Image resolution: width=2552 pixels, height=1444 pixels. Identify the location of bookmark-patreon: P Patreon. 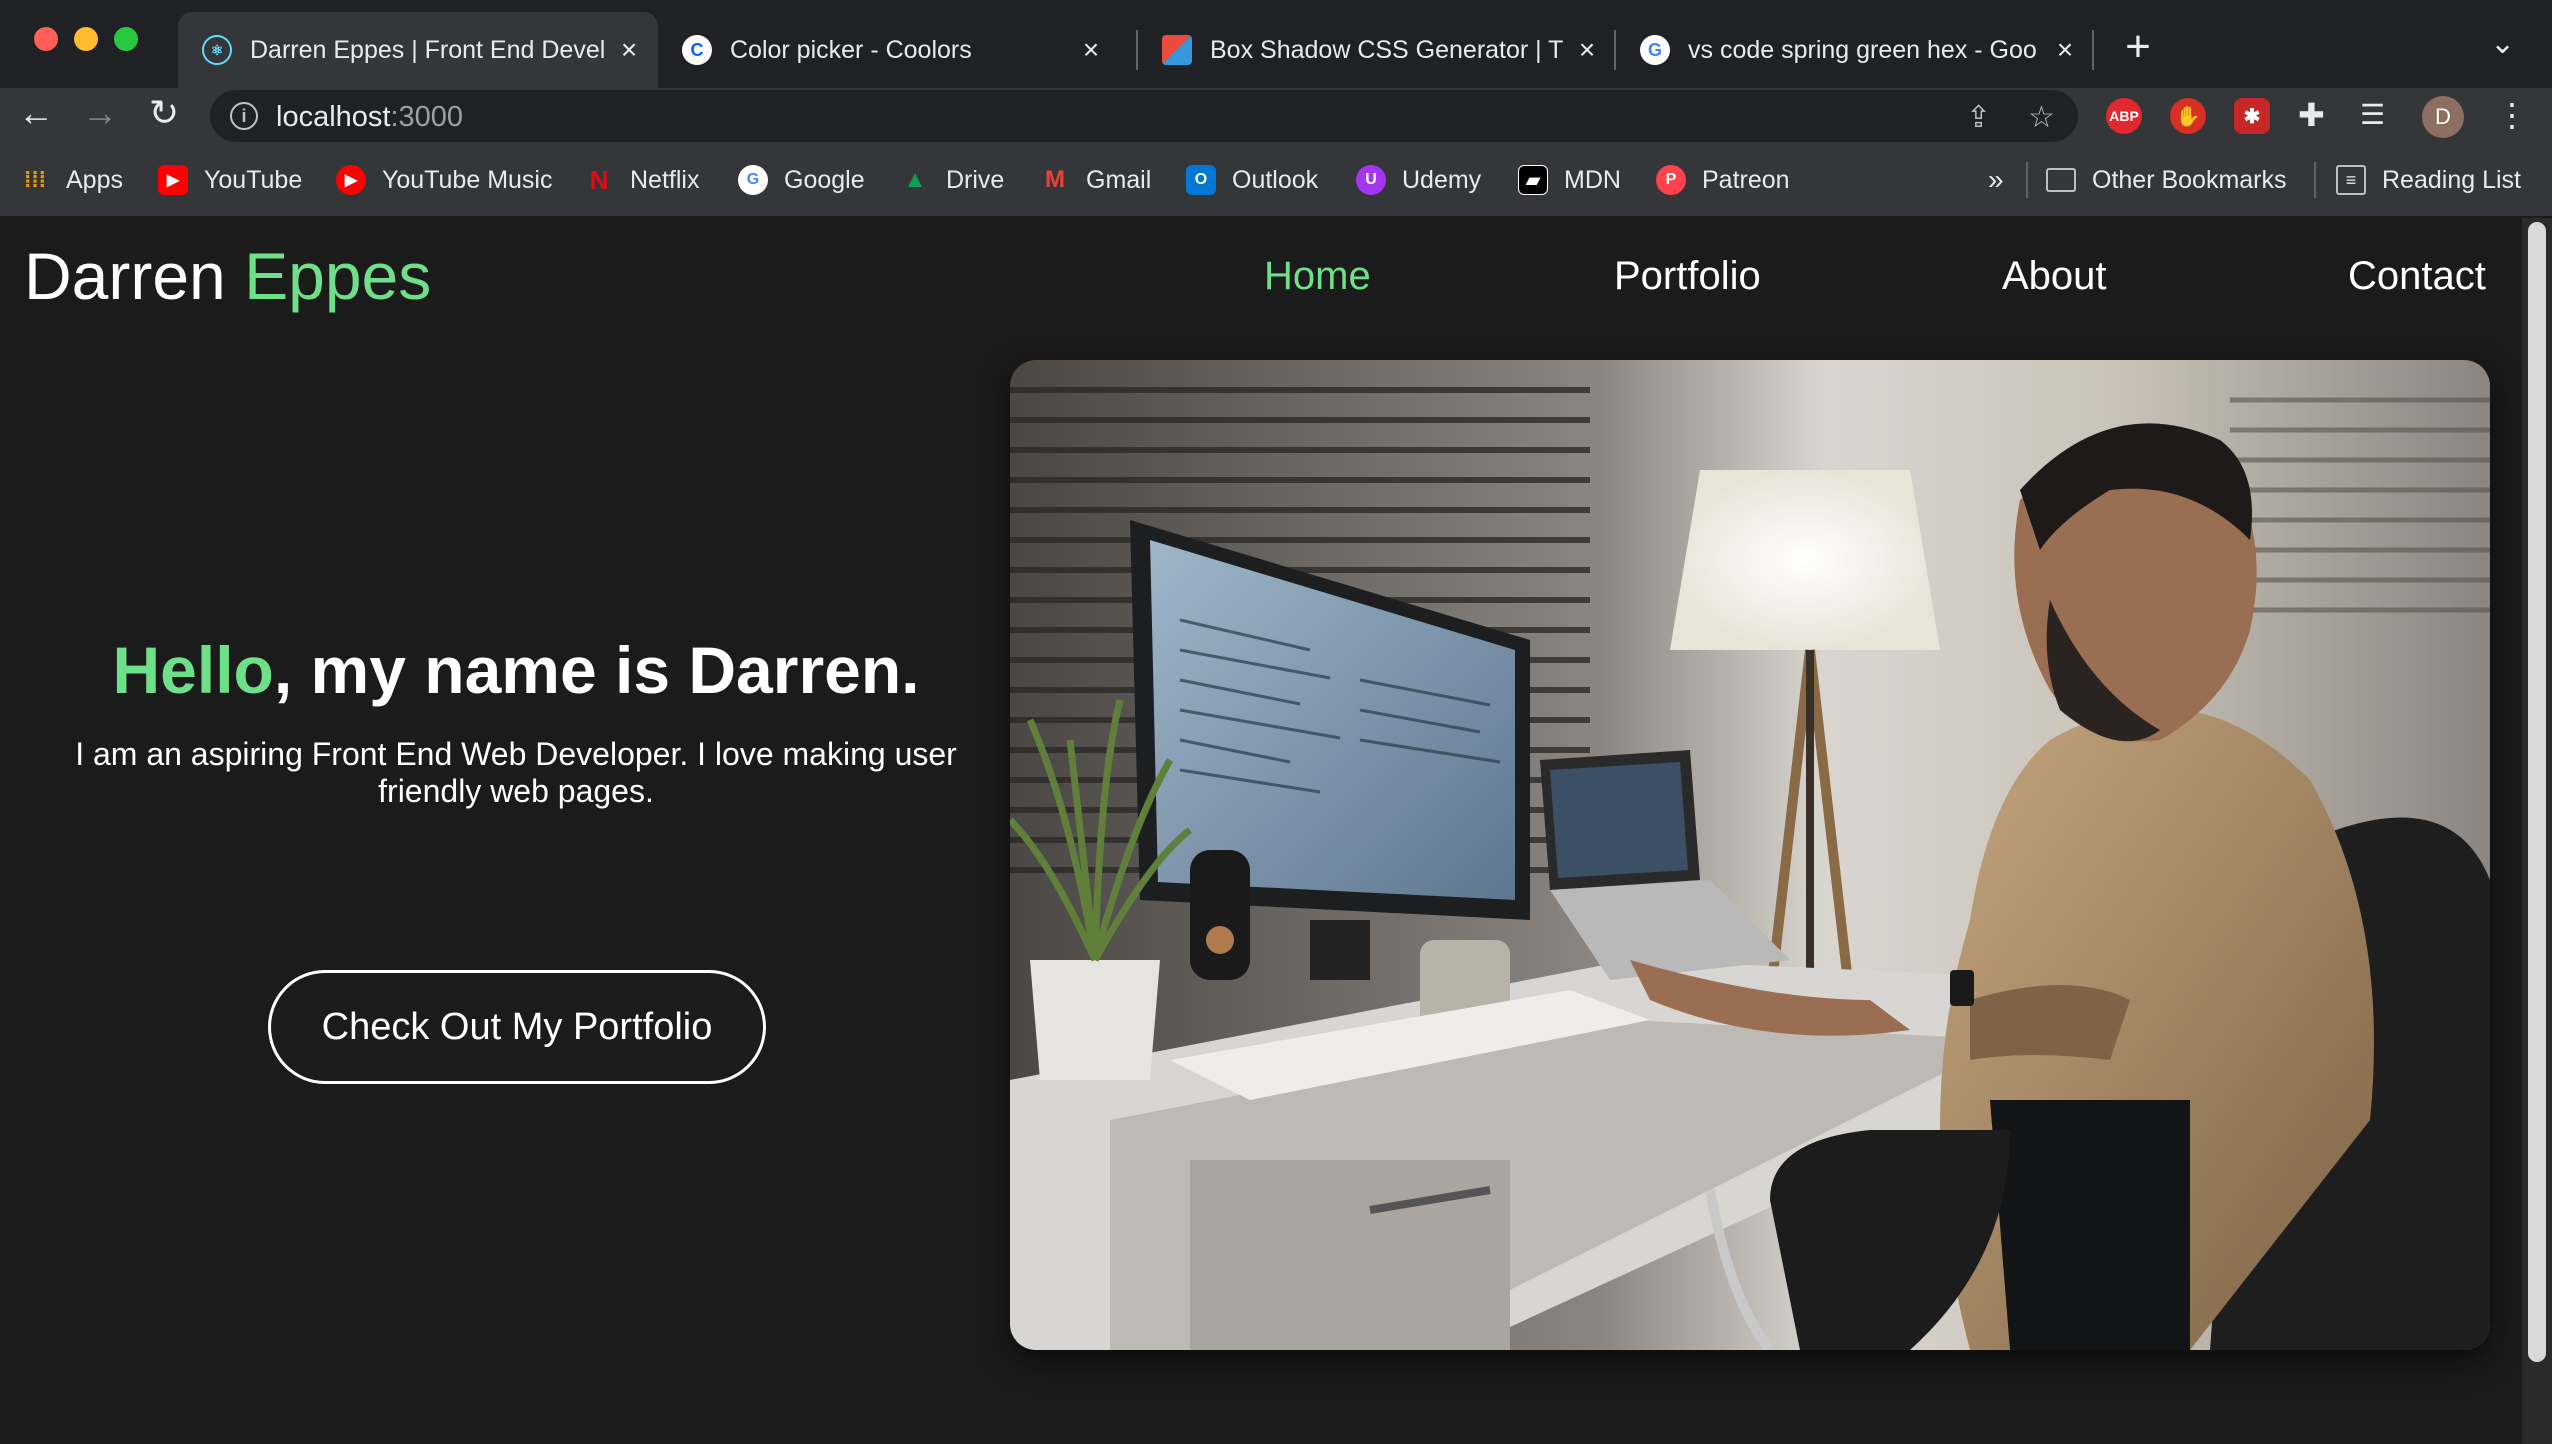
(1723, 180).